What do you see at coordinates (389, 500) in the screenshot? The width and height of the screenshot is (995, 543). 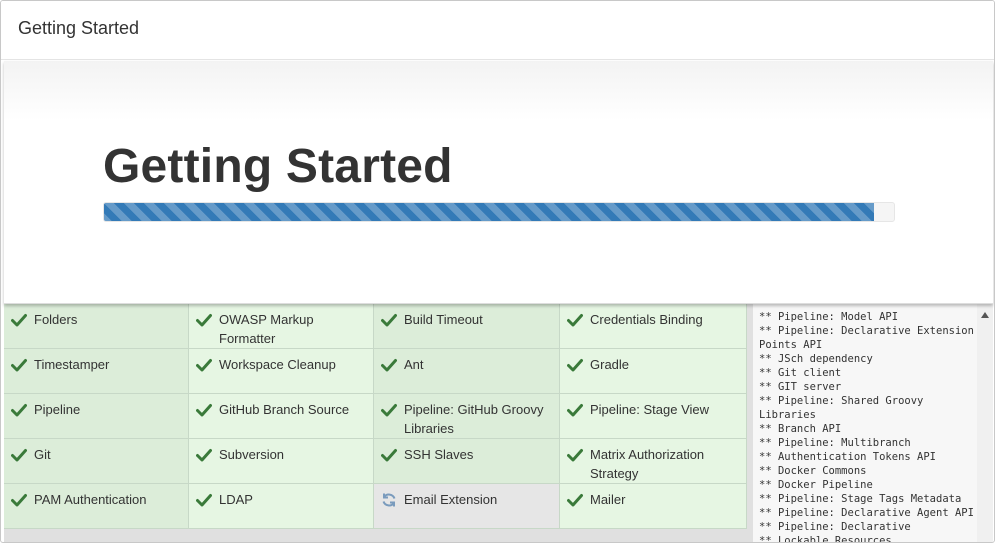 I see `refresh-icon` at bounding box center [389, 500].